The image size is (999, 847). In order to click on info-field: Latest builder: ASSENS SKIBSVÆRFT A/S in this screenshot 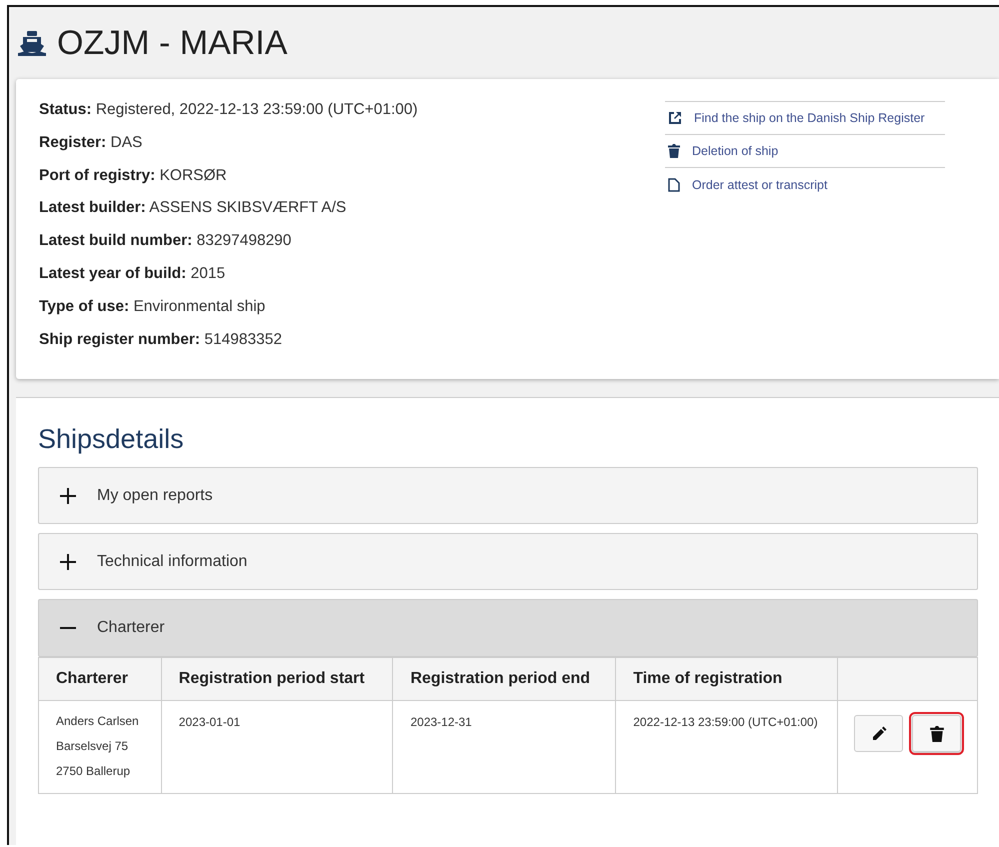, I will do `click(352, 215)`.